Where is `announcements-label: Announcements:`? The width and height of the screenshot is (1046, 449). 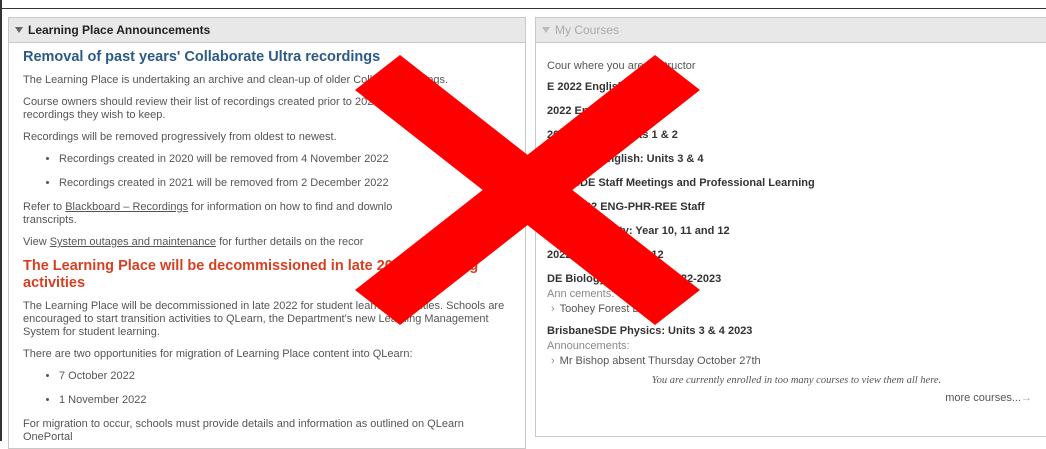
announcements-label: Announcements: is located at coordinates (588, 346).